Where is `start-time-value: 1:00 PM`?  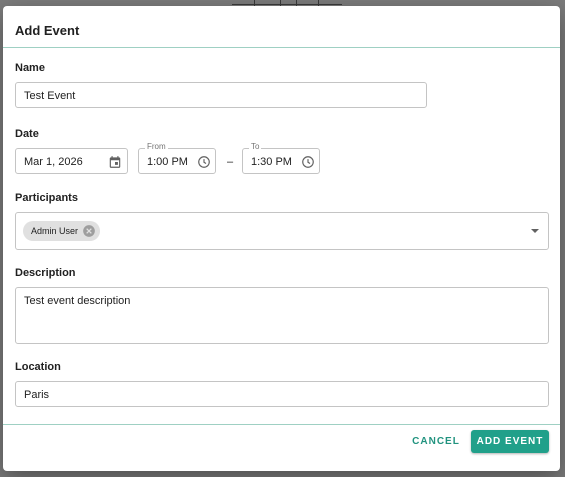 start-time-value: 1:00 PM is located at coordinates (167, 162).